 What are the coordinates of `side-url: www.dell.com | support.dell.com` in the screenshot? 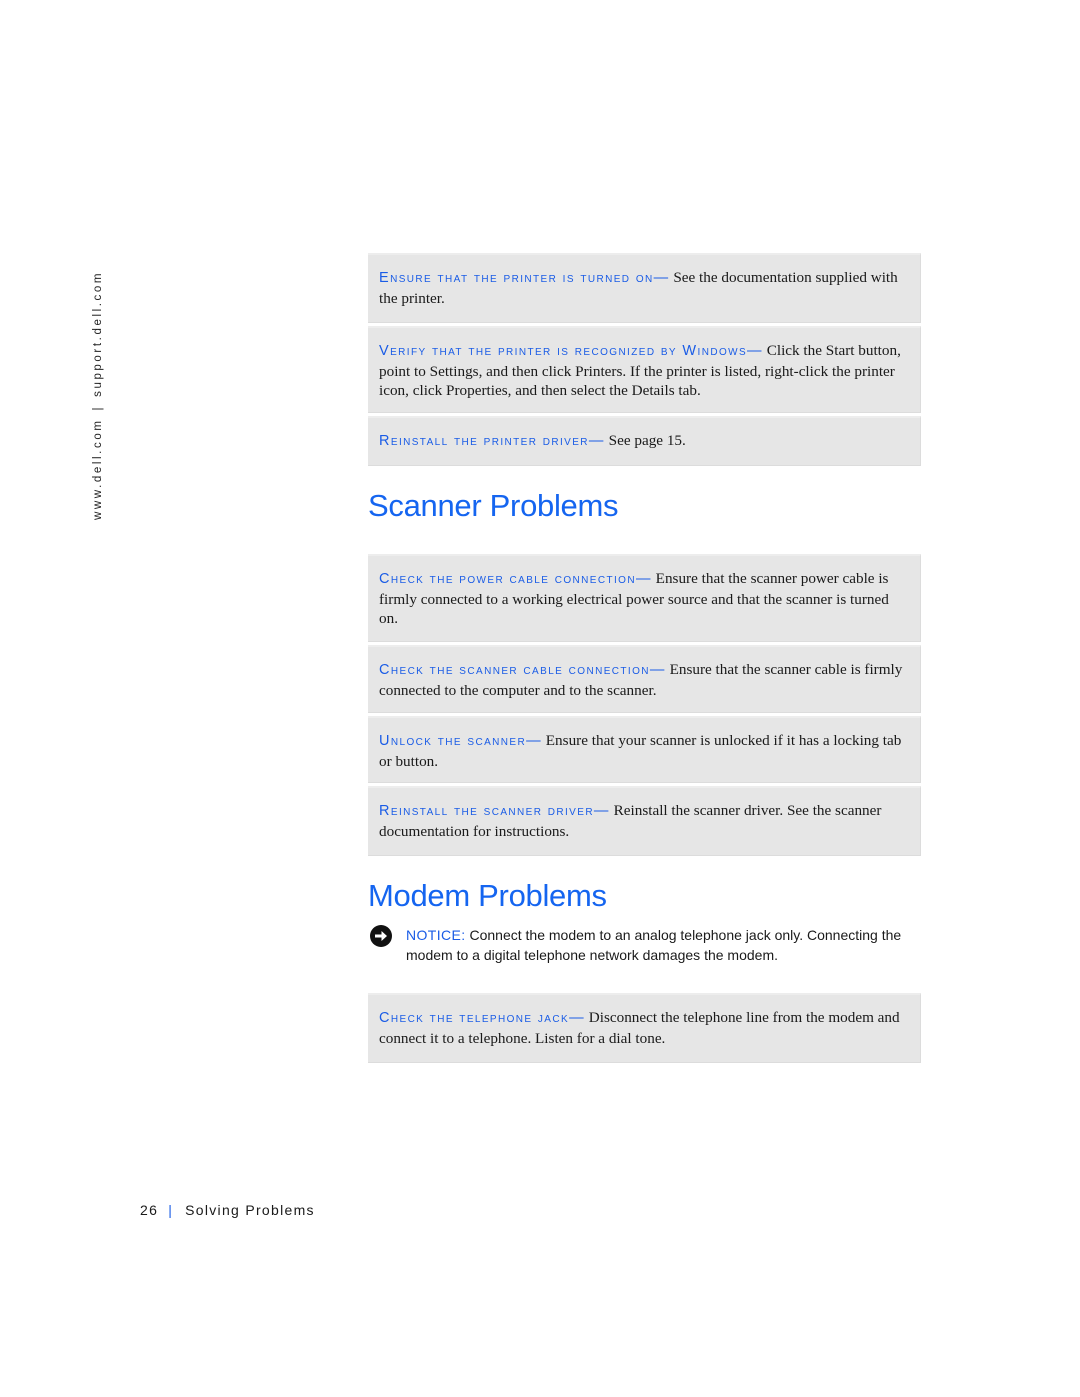 It's located at (98, 395).